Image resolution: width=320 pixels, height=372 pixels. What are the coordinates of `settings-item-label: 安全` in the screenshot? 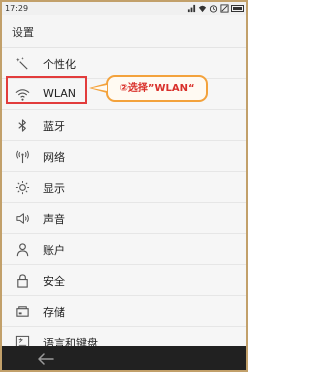 It's located at (54, 281).